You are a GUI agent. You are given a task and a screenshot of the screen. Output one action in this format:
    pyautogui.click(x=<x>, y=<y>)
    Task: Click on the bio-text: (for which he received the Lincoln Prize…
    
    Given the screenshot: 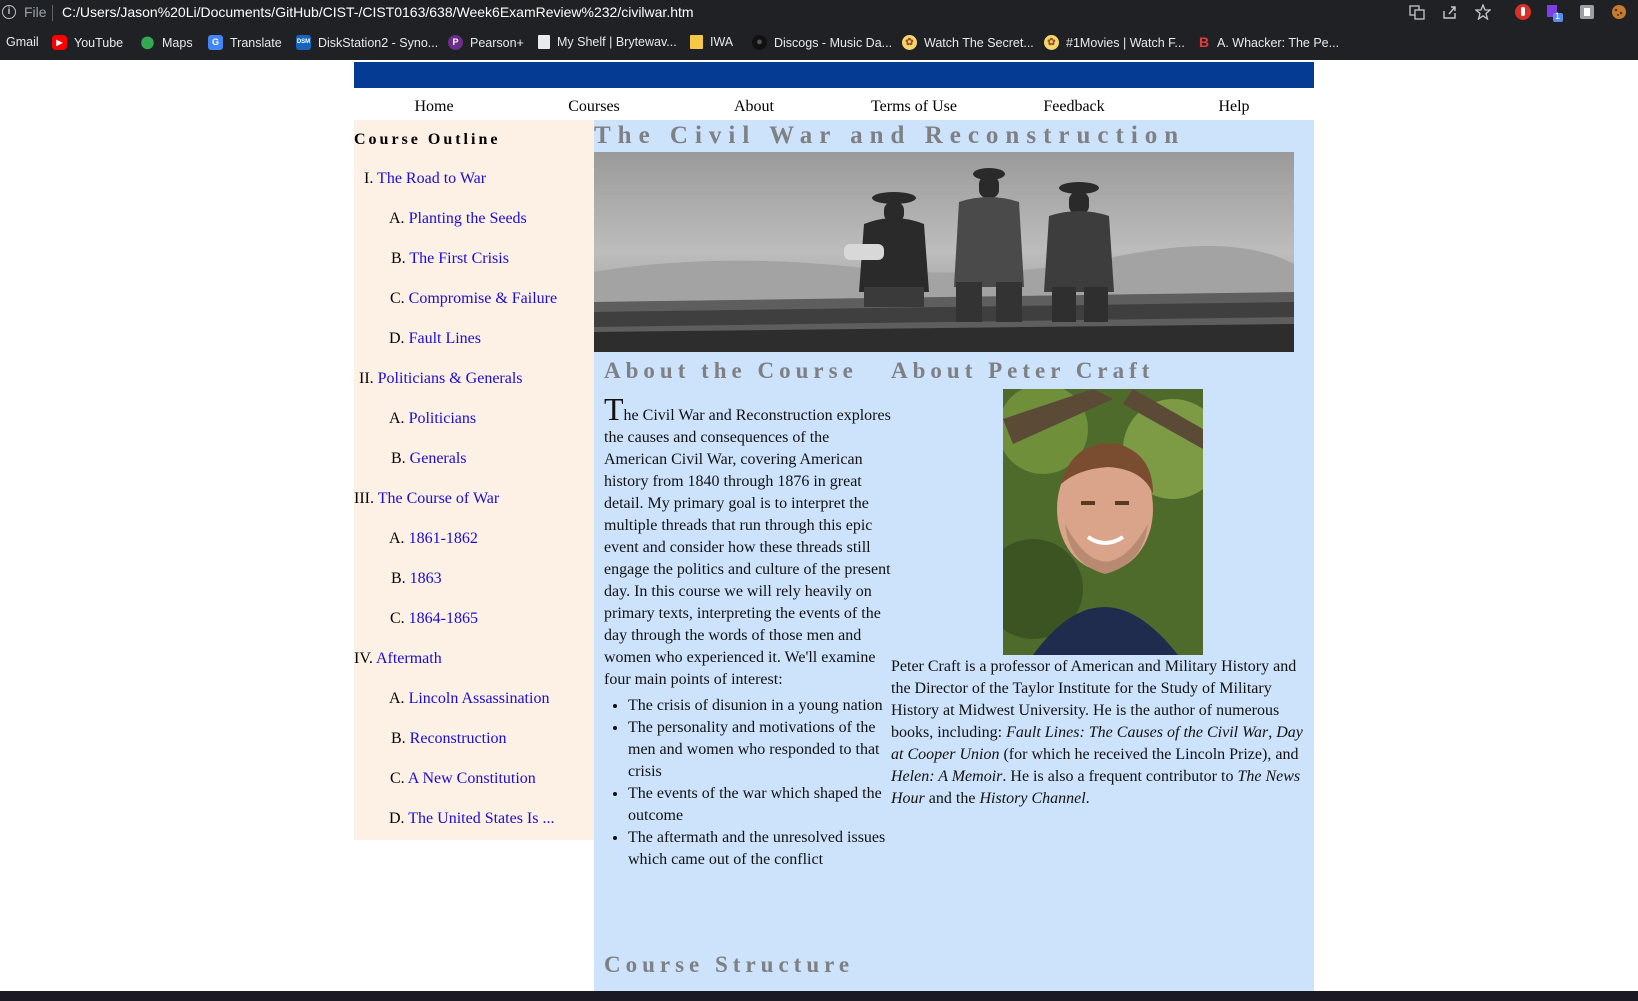 What is the action you would take?
    pyautogui.click(x=1149, y=754)
    